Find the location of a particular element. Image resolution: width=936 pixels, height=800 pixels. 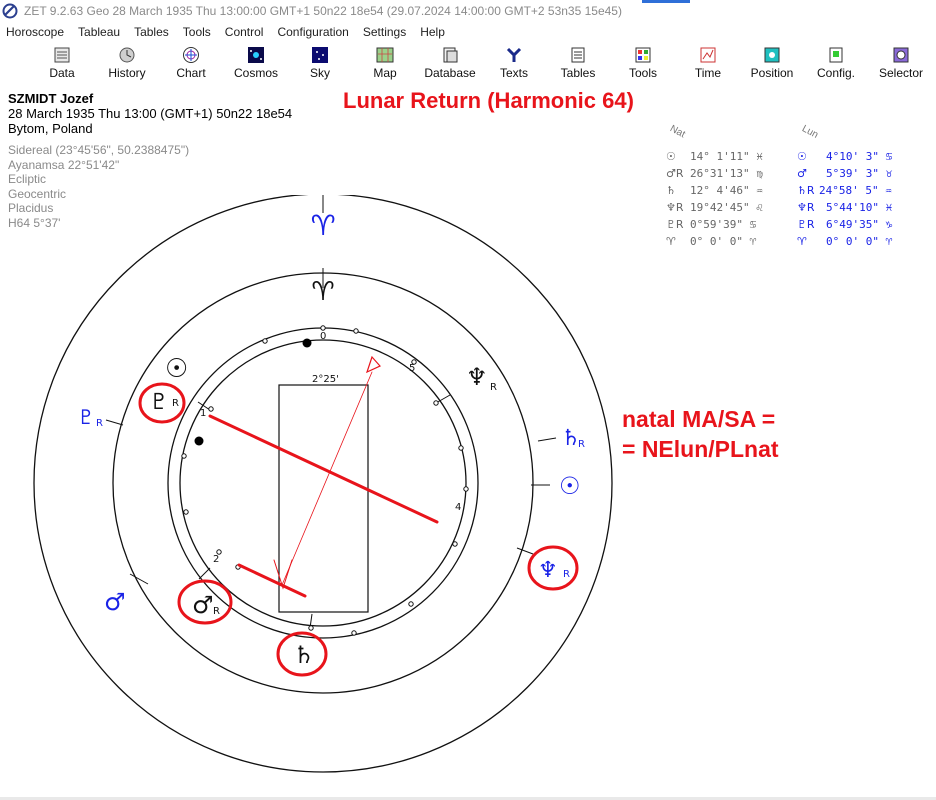

database-icon is located at coordinates (450, 55).